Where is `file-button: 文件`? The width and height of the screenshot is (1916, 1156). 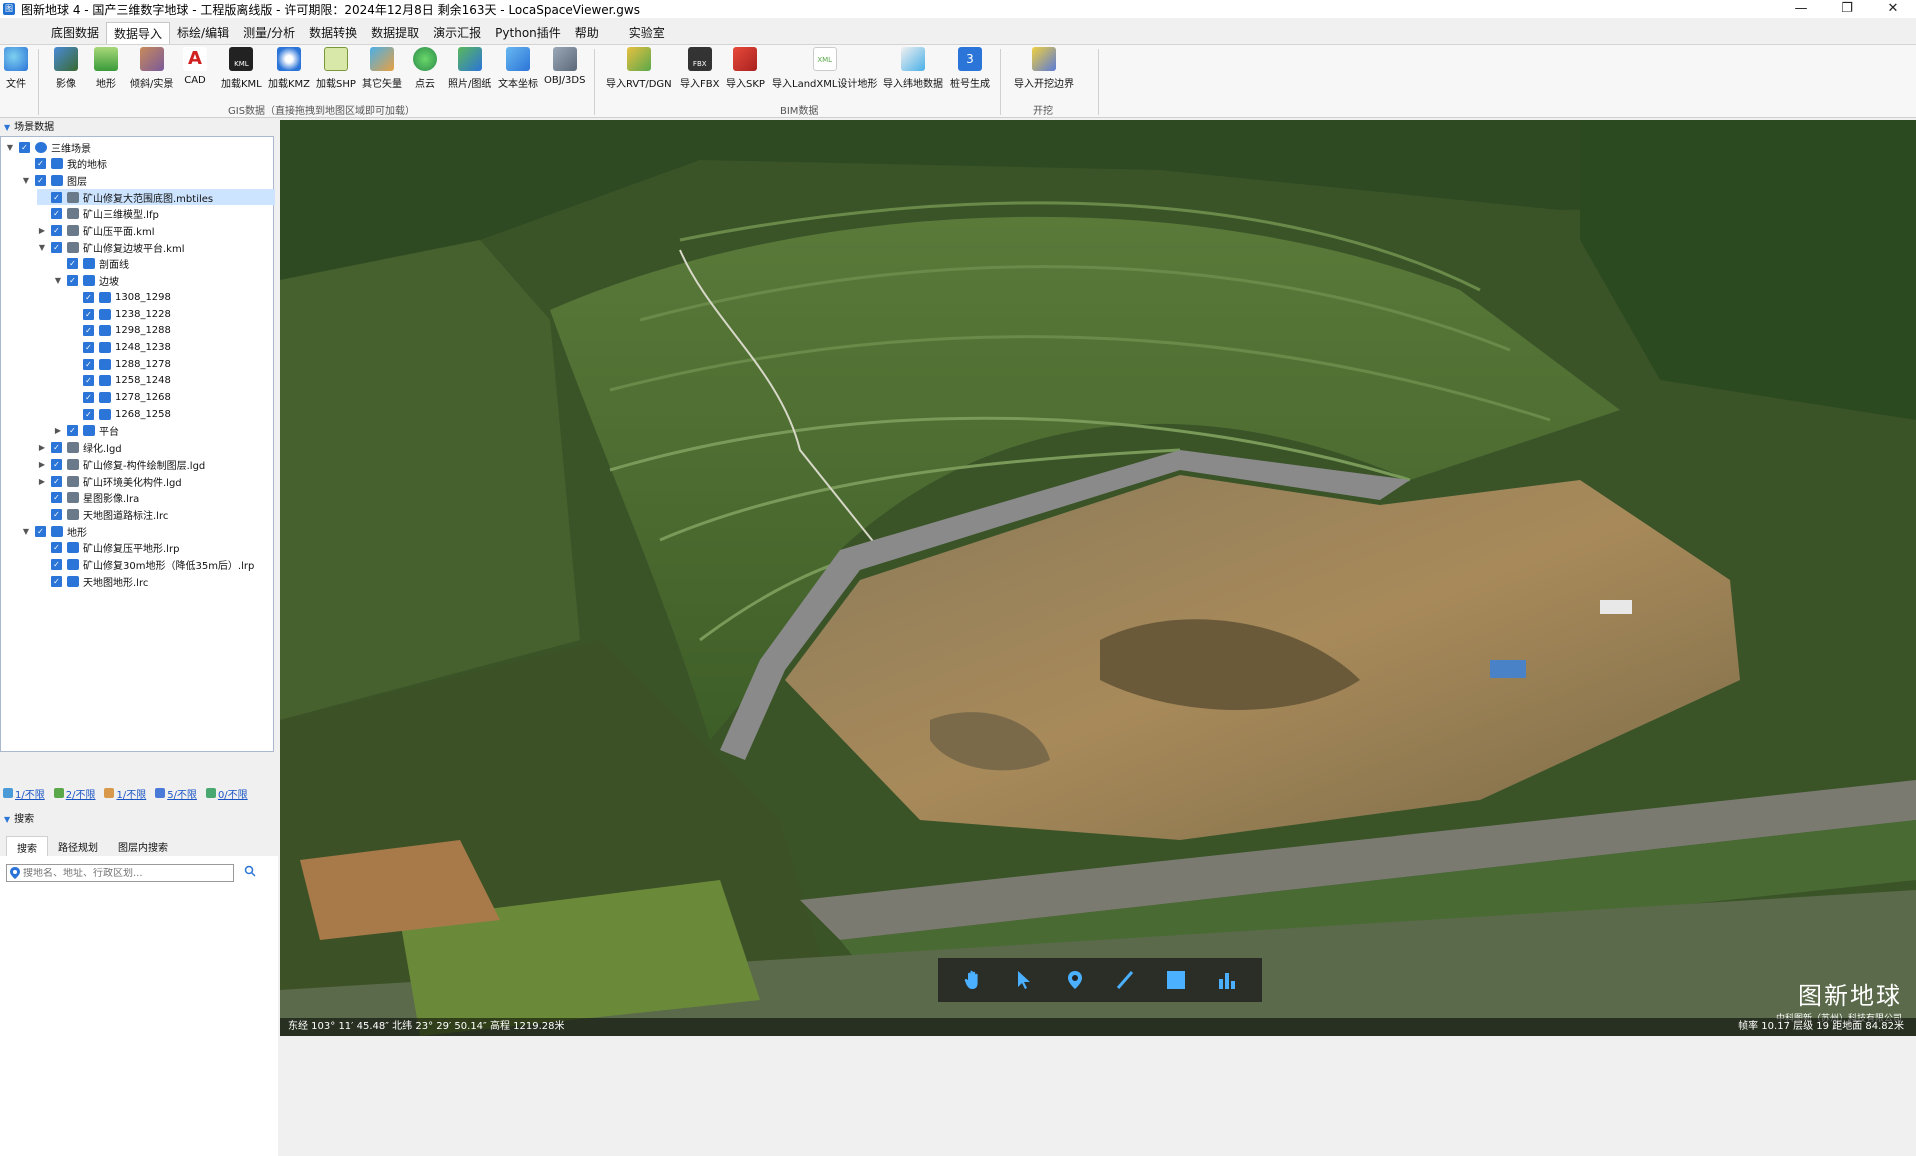
file-button: 文件 is located at coordinates (16, 68).